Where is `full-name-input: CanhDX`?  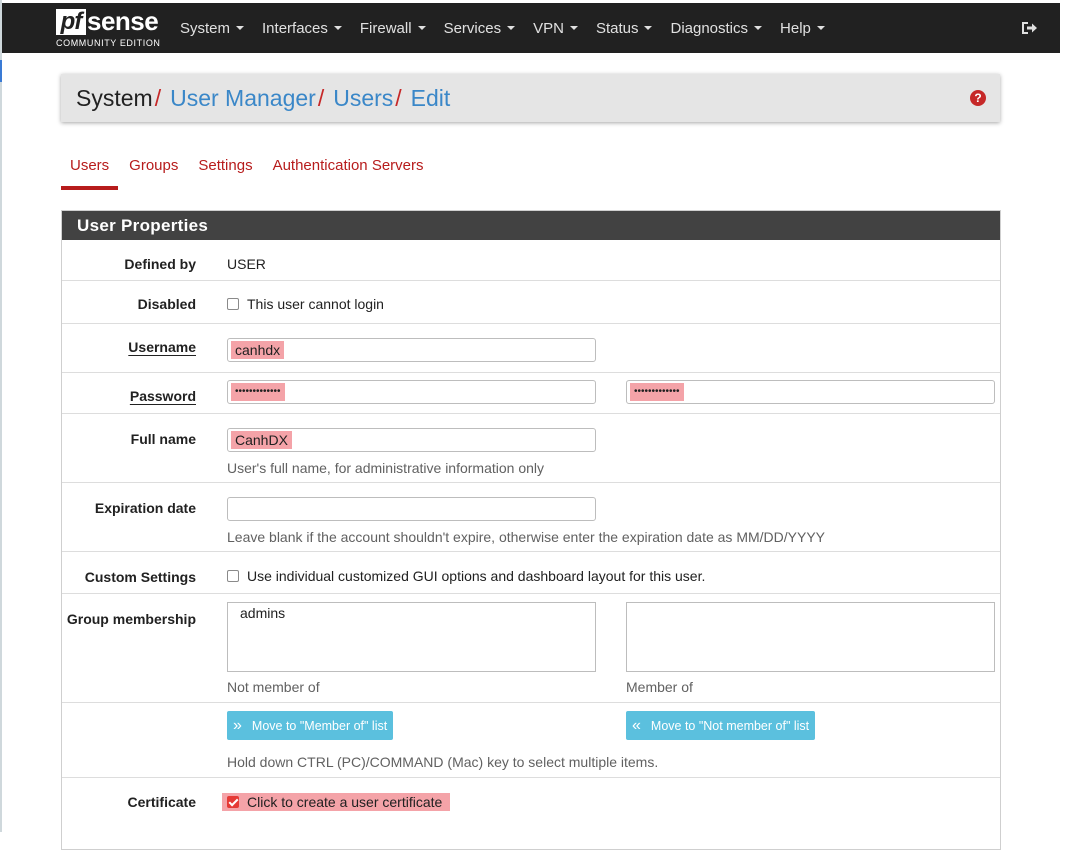
full-name-input: CanhDX is located at coordinates (411, 440).